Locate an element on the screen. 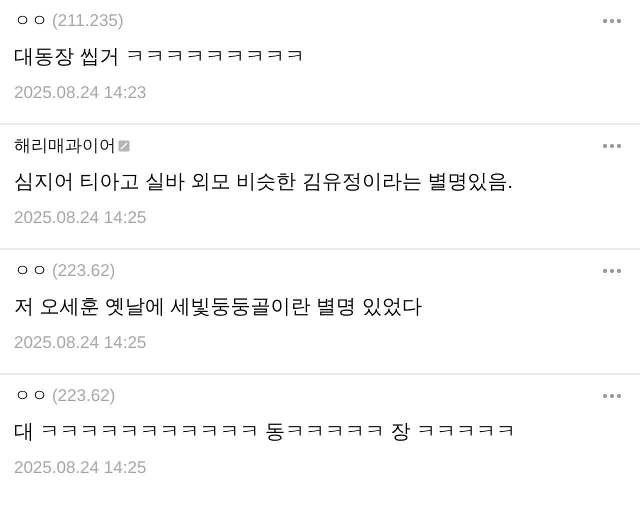  comment-text: 심지어 티아고 실바 외모 비슷한 김유정이라는 별명있음. is located at coordinates (264, 182).